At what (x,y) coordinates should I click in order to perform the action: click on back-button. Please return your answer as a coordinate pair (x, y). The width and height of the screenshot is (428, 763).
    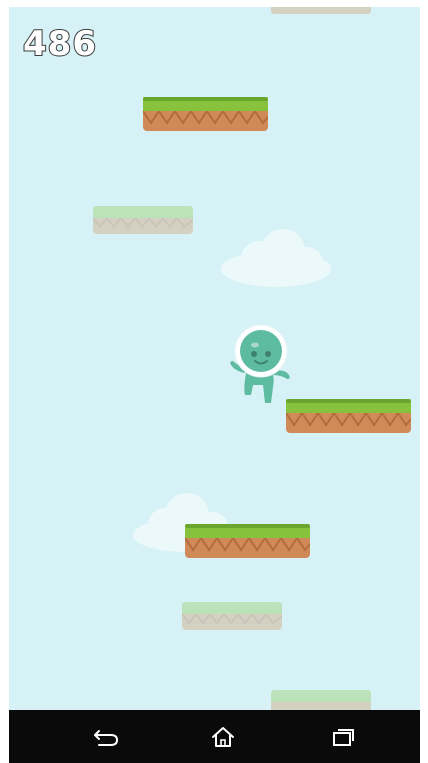
    Looking at the image, I should click on (106, 737).